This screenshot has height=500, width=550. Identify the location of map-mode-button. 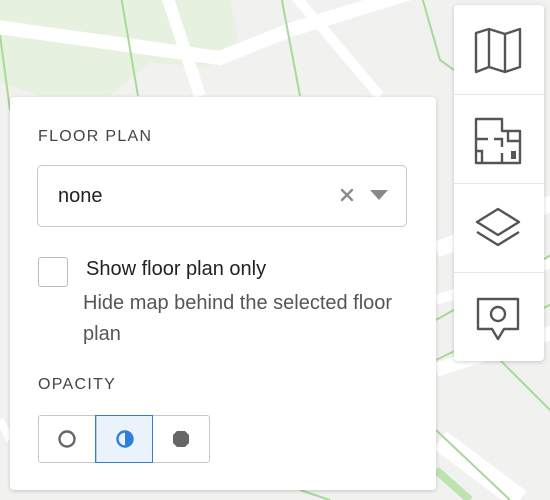
(499, 49).